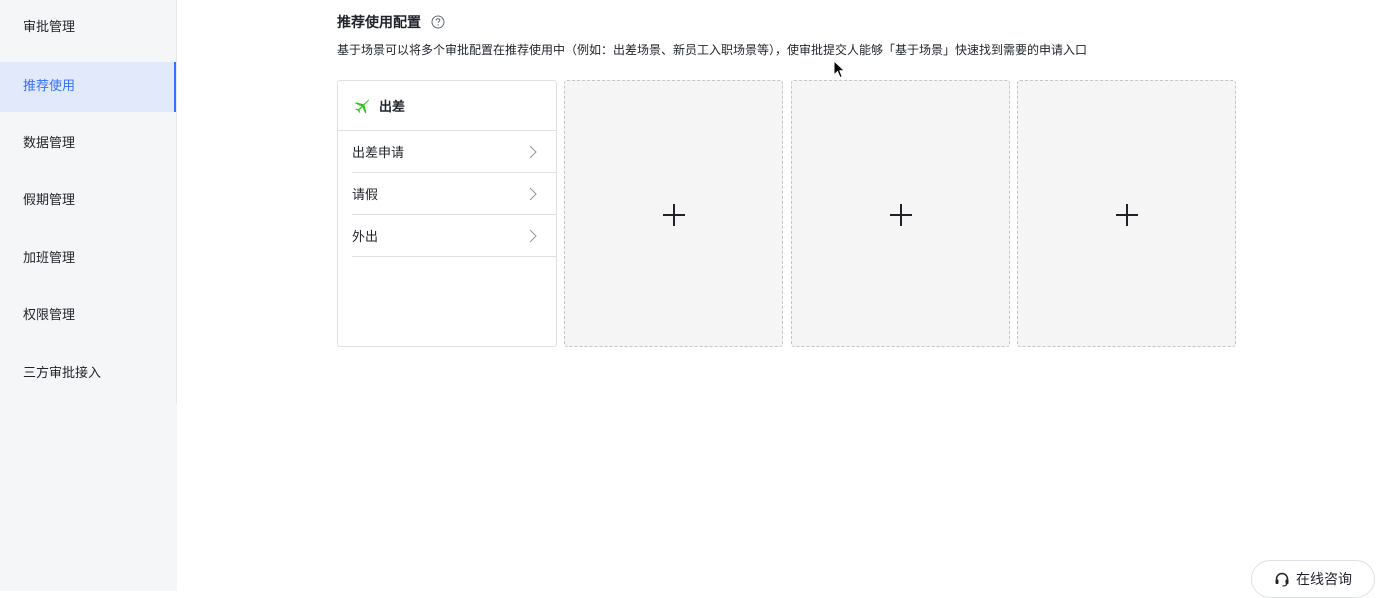 The width and height of the screenshot is (1389, 598). I want to click on sidebar: 审批管理 推荐使用 数据管理 假期管理 加班管理 权限管理 三方审批接入, so click(88, 295).